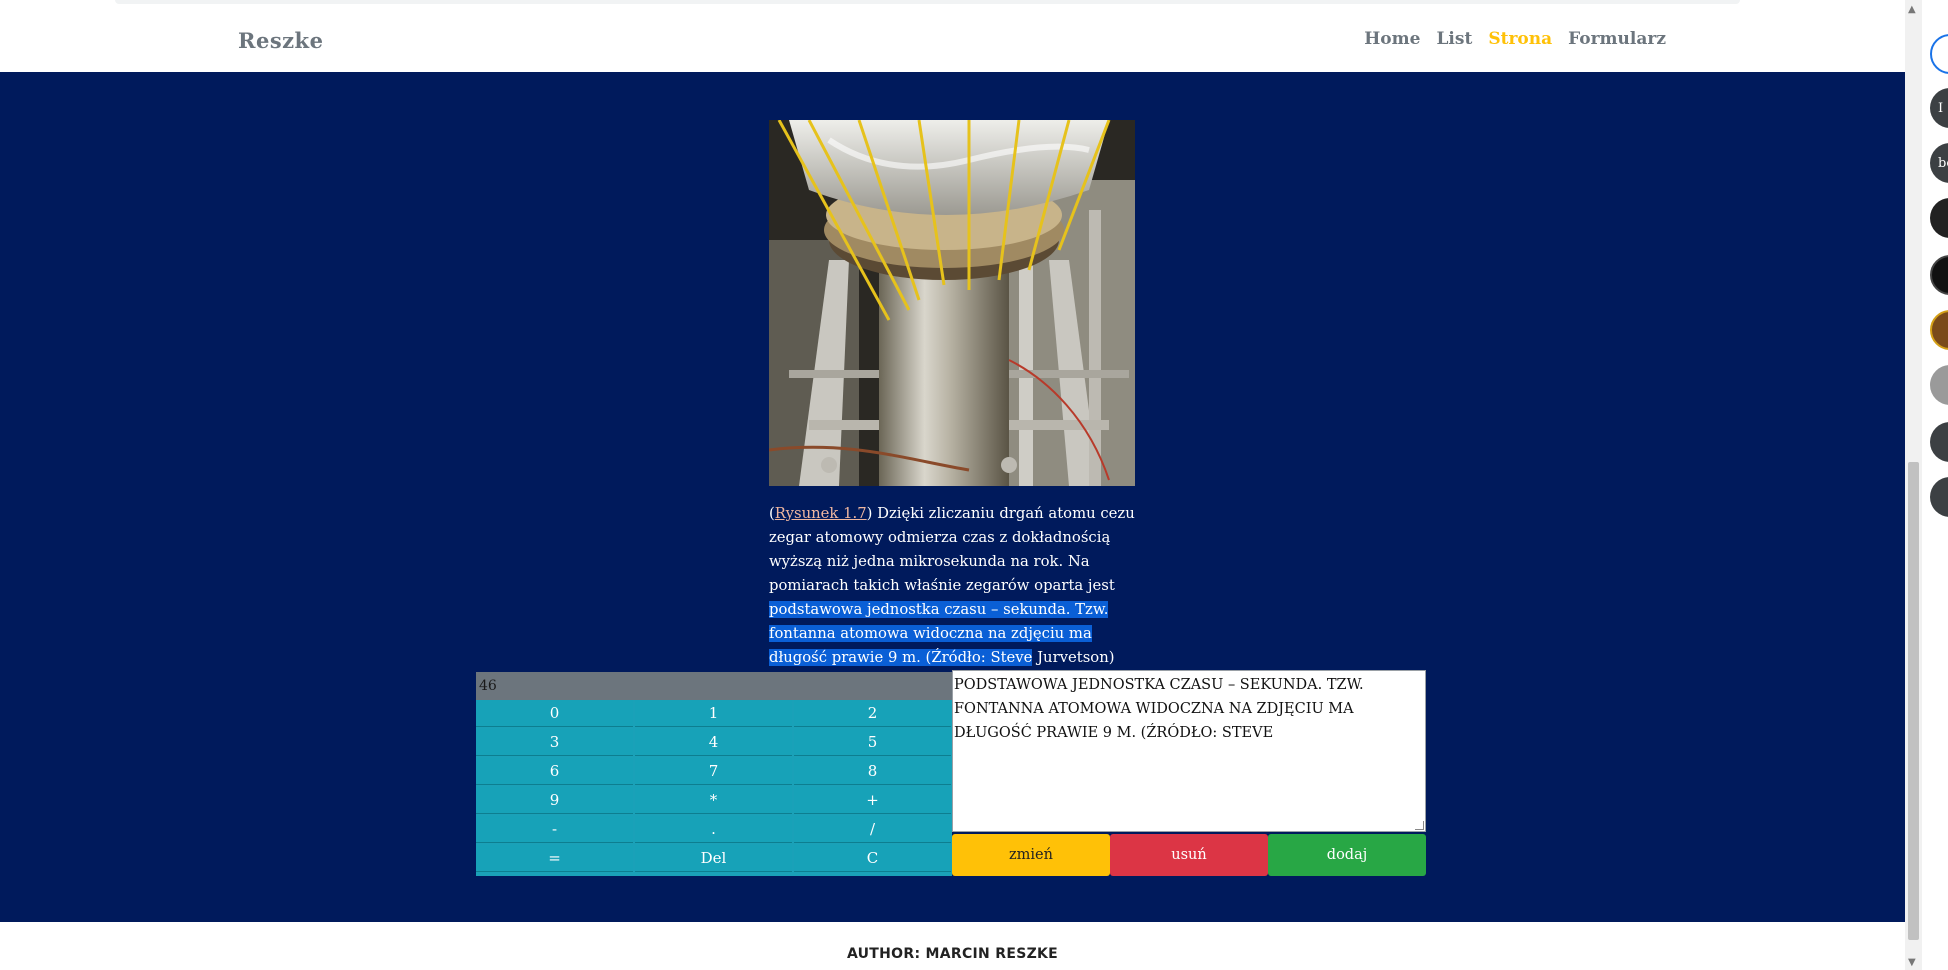 This screenshot has height=970, width=1948. What do you see at coordinates (1520, 39) in the screenshot?
I see `nav-strona: Strona` at bounding box center [1520, 39].